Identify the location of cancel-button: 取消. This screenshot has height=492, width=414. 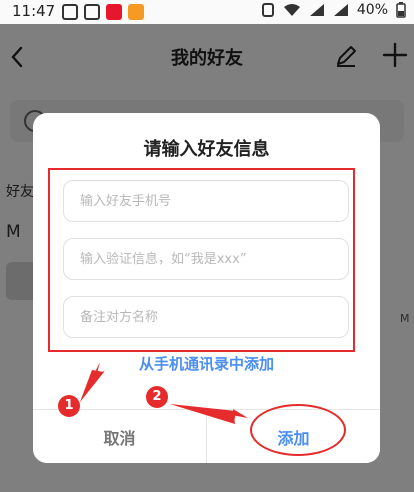
(120, 436).